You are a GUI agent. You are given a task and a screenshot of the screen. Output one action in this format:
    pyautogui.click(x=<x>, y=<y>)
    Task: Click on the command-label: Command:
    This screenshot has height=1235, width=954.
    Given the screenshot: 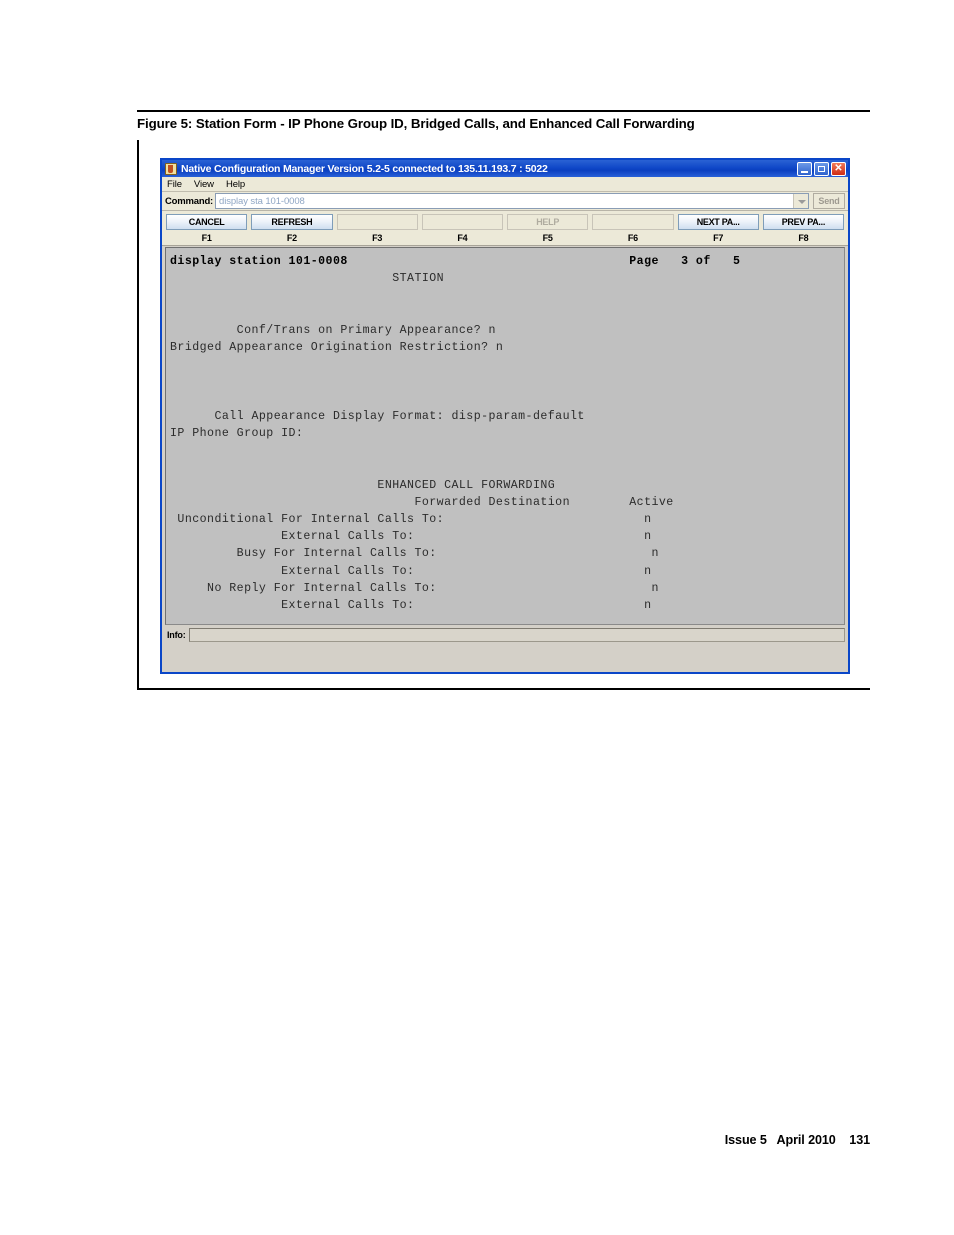 What is the action you would take?
    pyautogui.click(x=189, y=201)
    